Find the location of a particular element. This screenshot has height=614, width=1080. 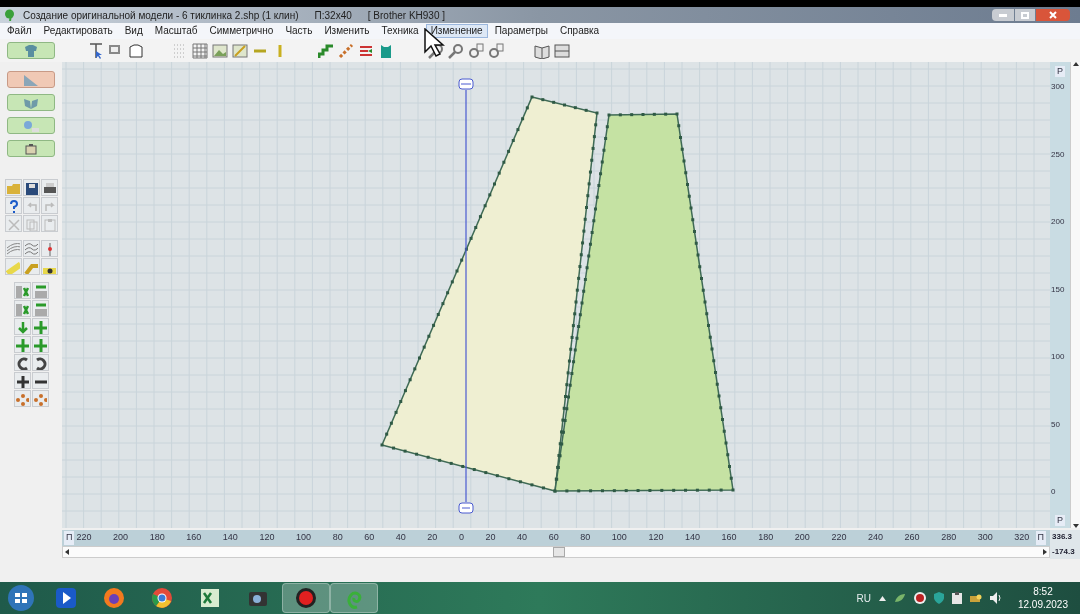

app-logo-icon is located at coordinates (9, 15).